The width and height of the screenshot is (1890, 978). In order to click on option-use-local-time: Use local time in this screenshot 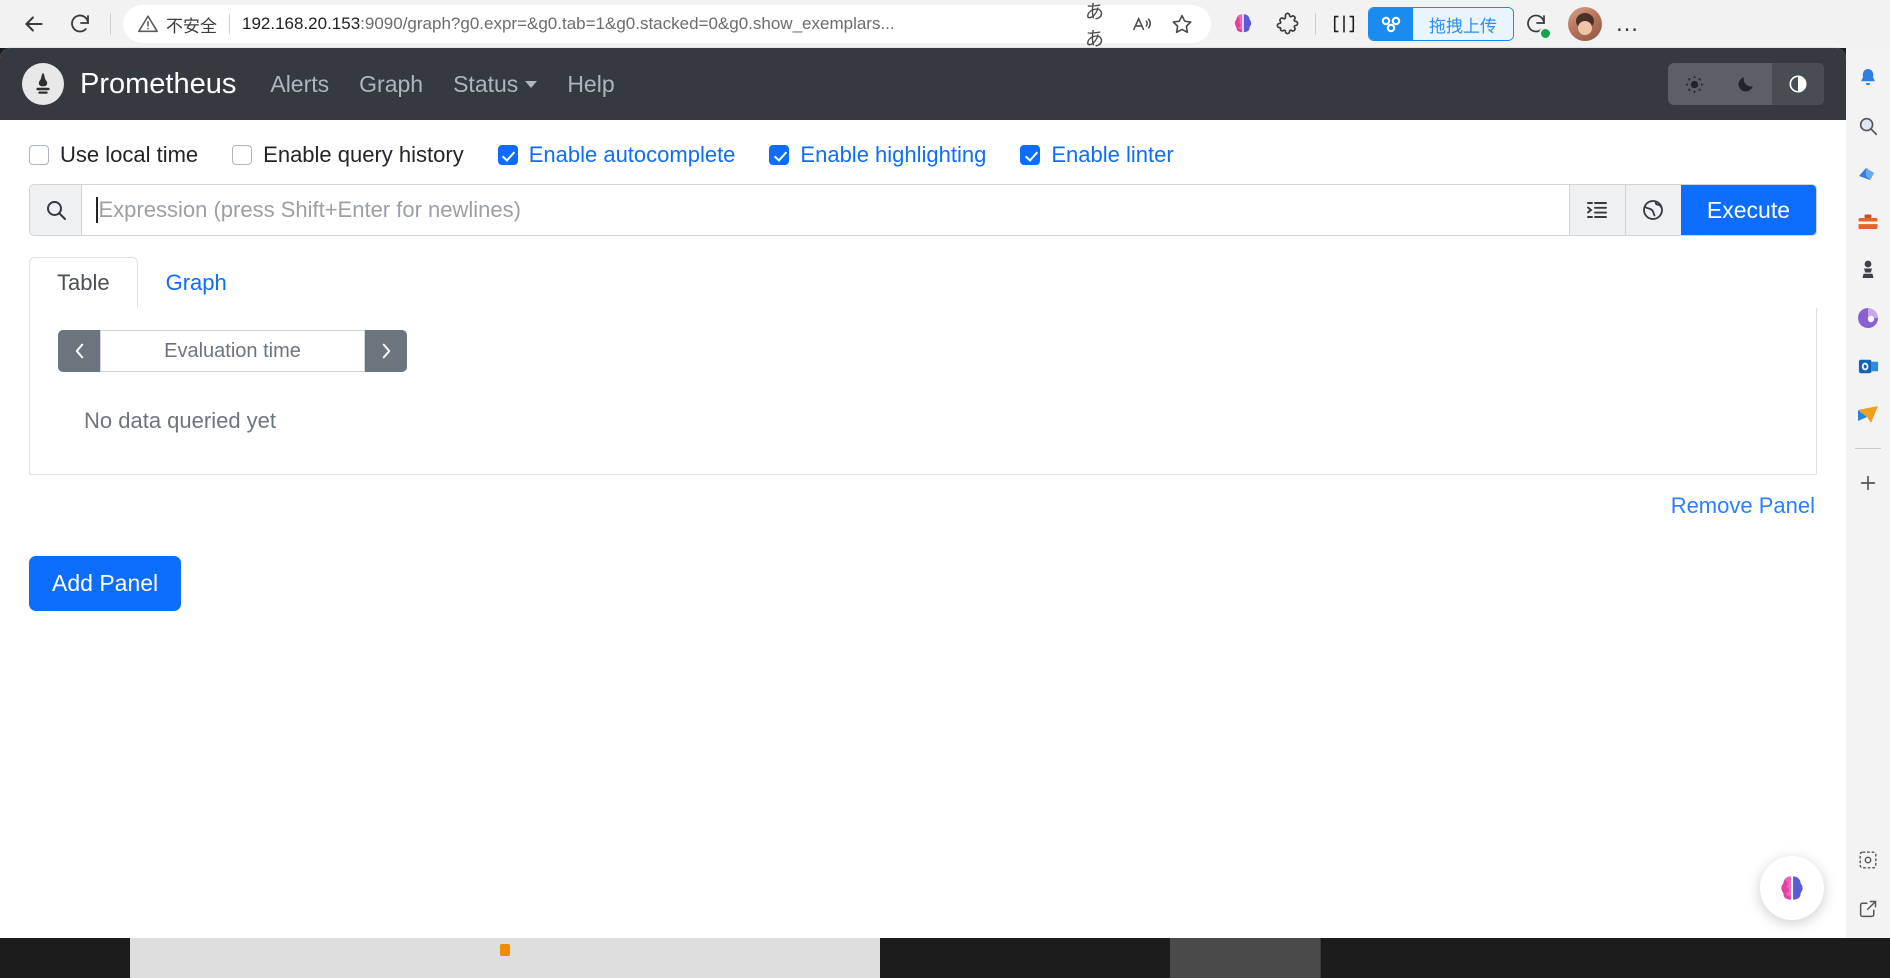, I will do `click(113, 155)`.